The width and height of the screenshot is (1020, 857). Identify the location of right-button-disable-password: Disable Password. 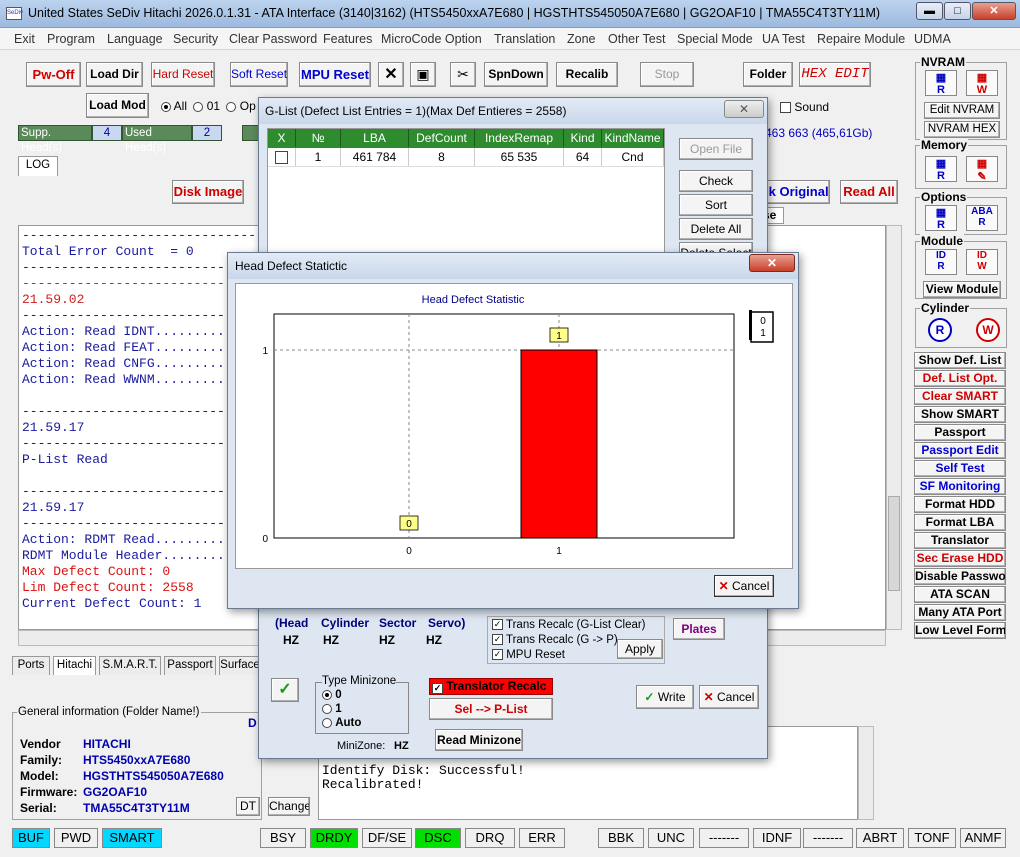
(960, 576).